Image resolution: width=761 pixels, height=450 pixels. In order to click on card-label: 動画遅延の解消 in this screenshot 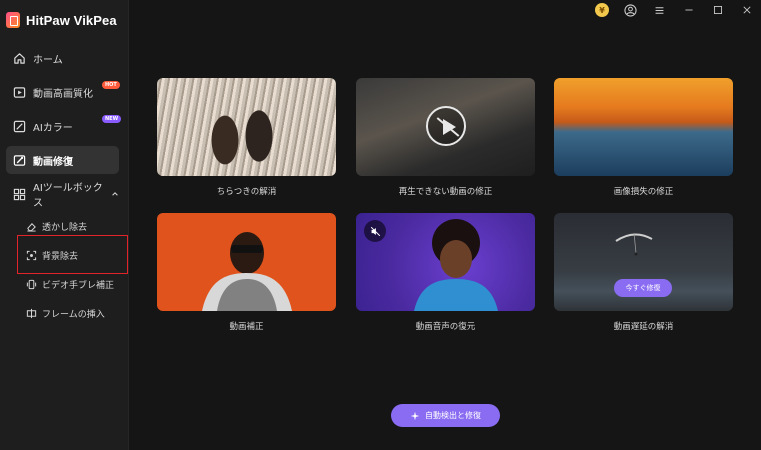, I will do `click(643, 327)`.